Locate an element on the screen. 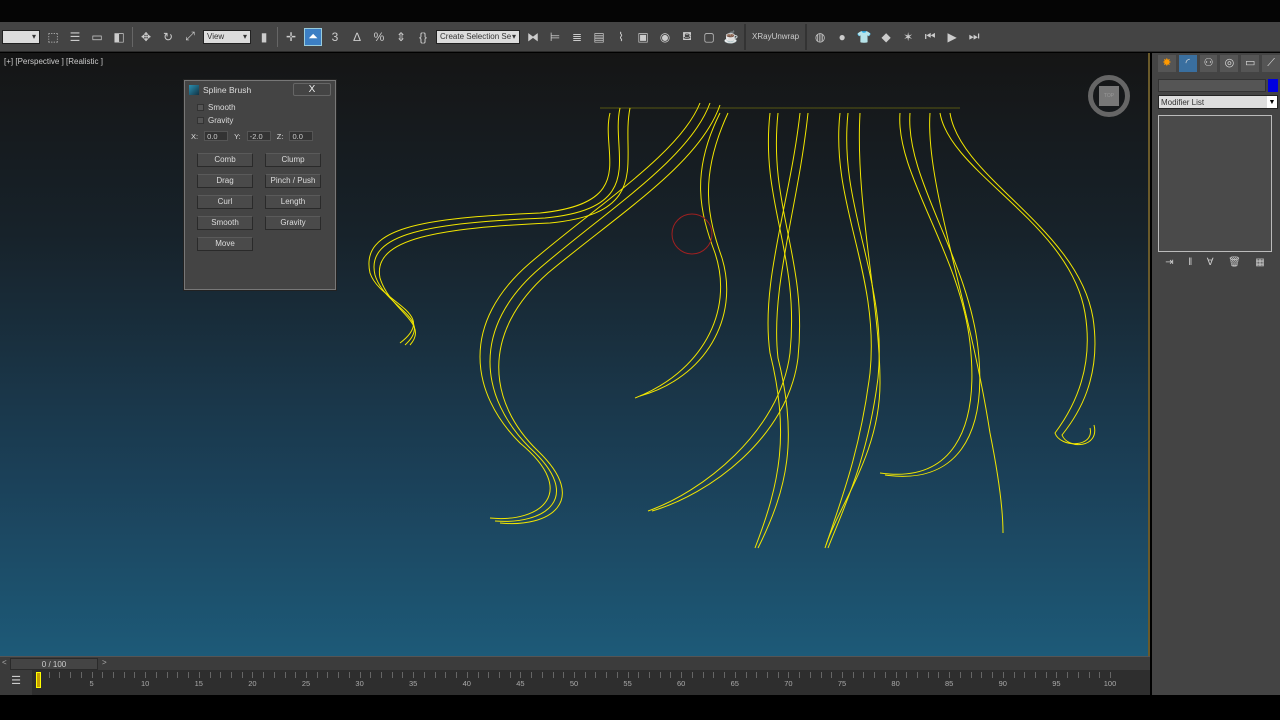 Image resolution: width=1280 pixels, height=720 pixels. z-spinner: 0.0 is located at coordinates (301, 136).